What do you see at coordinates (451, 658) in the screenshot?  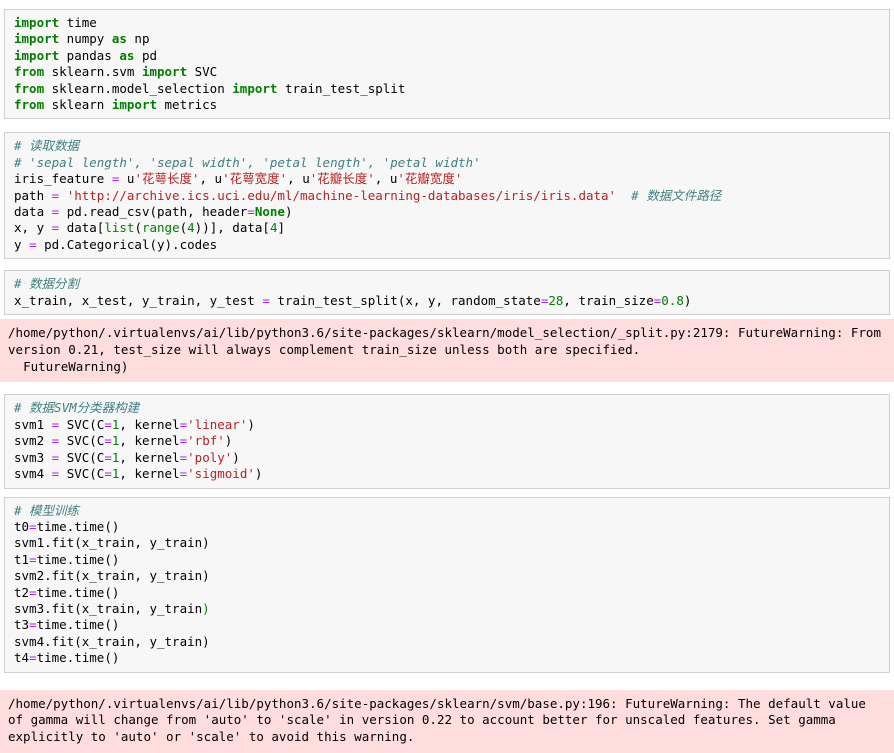 I see `code-line: t4=time.time()` at bounding box center [451, 658].